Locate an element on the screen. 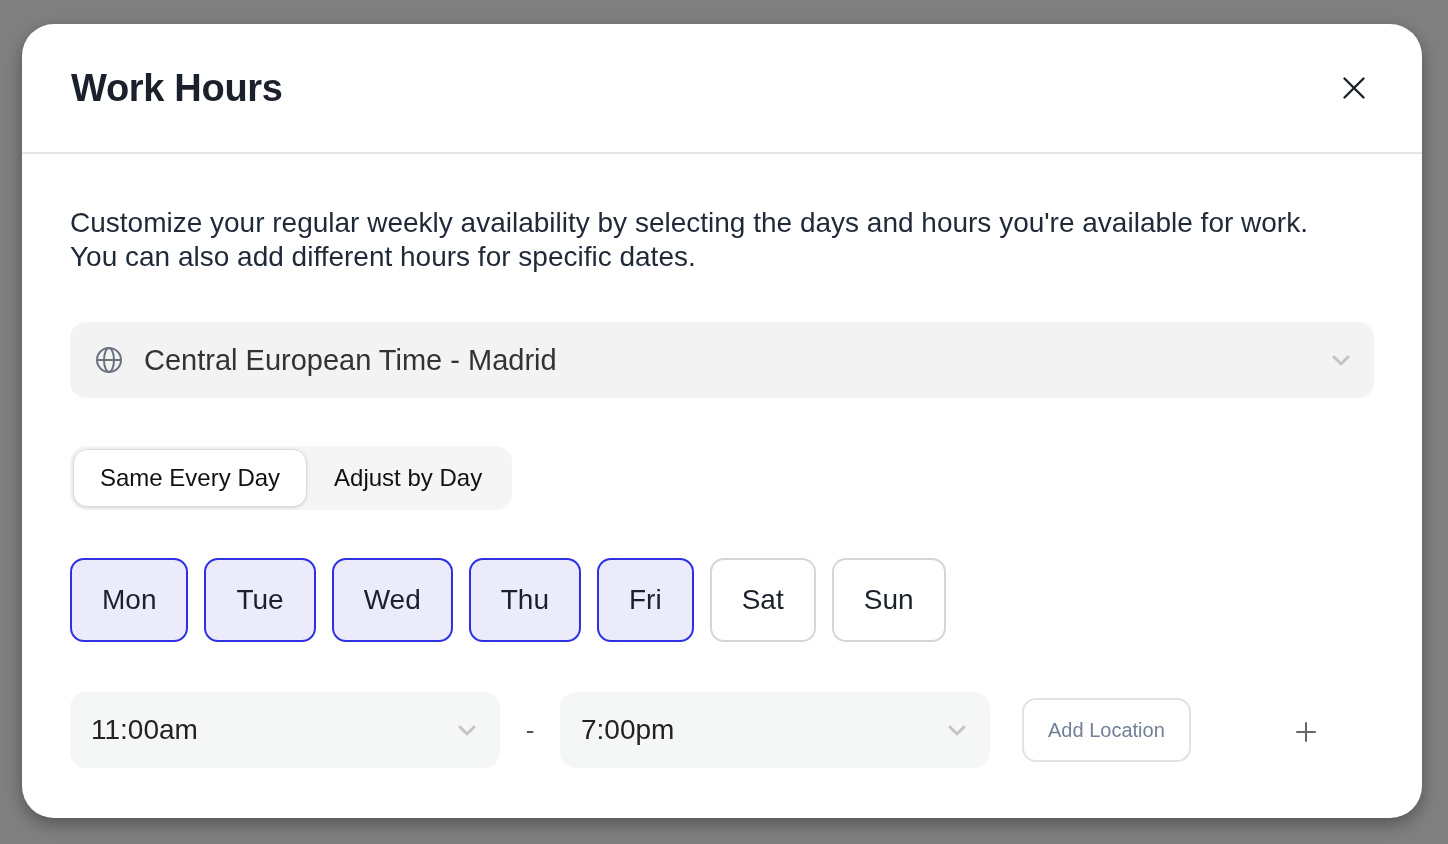  end-time-select: 7:00pm is located at coordinates (775, 730).